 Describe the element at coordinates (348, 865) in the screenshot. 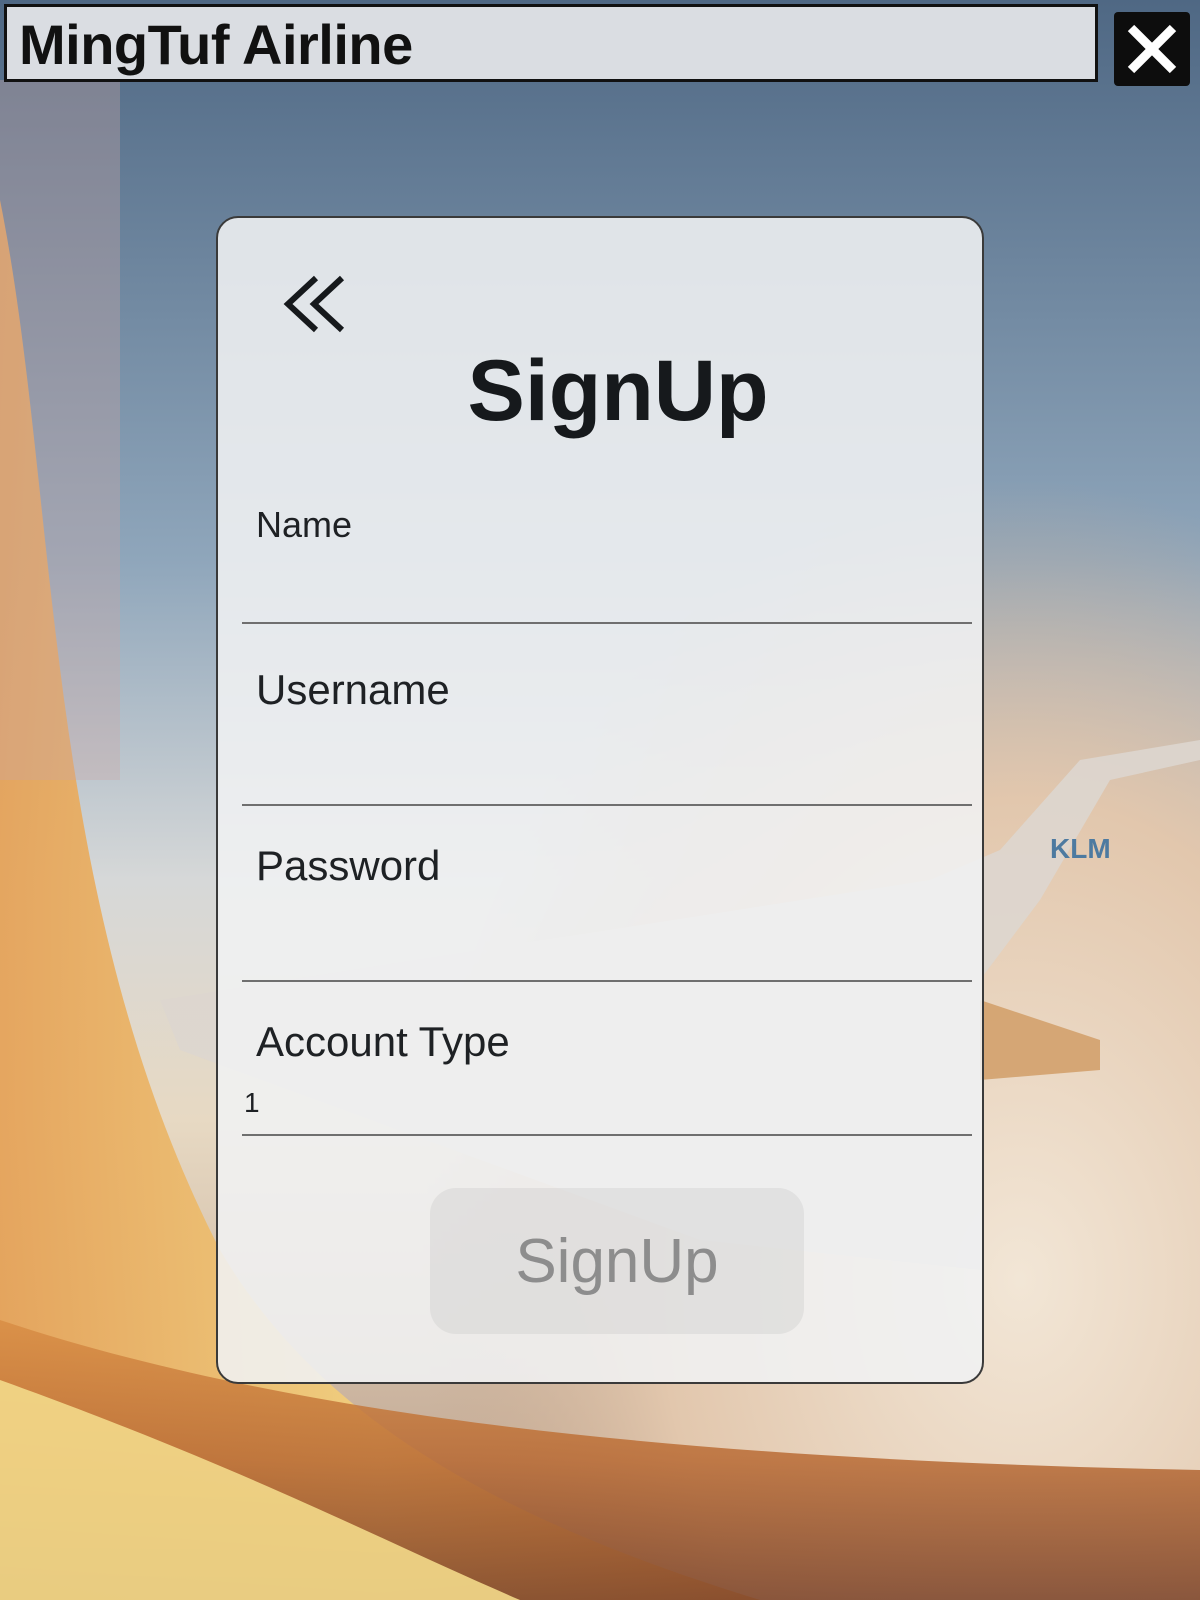

I see `password-label: Password` at that location.